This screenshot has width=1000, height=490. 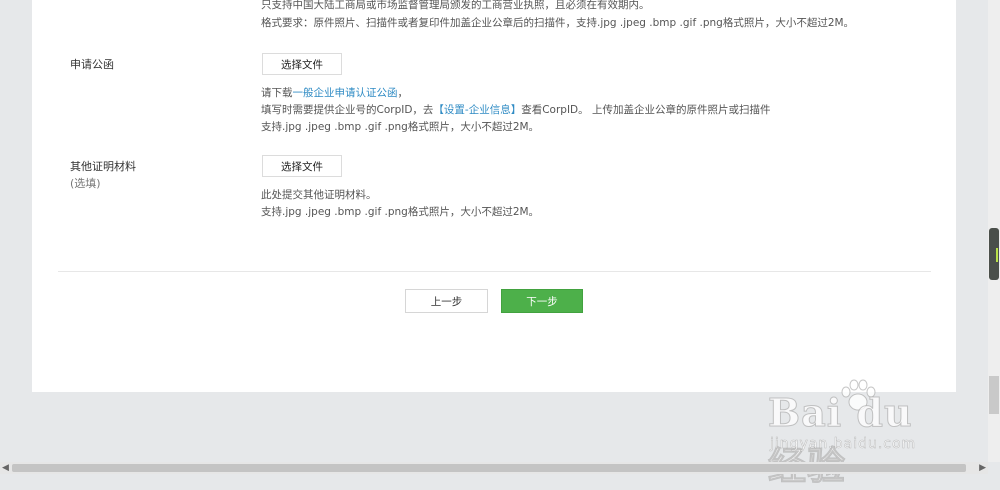 What do you see at coordinates (994, 395) in the screenshot?
I see `vertical-scroll-track-segment` at bounding box center [994, 395].